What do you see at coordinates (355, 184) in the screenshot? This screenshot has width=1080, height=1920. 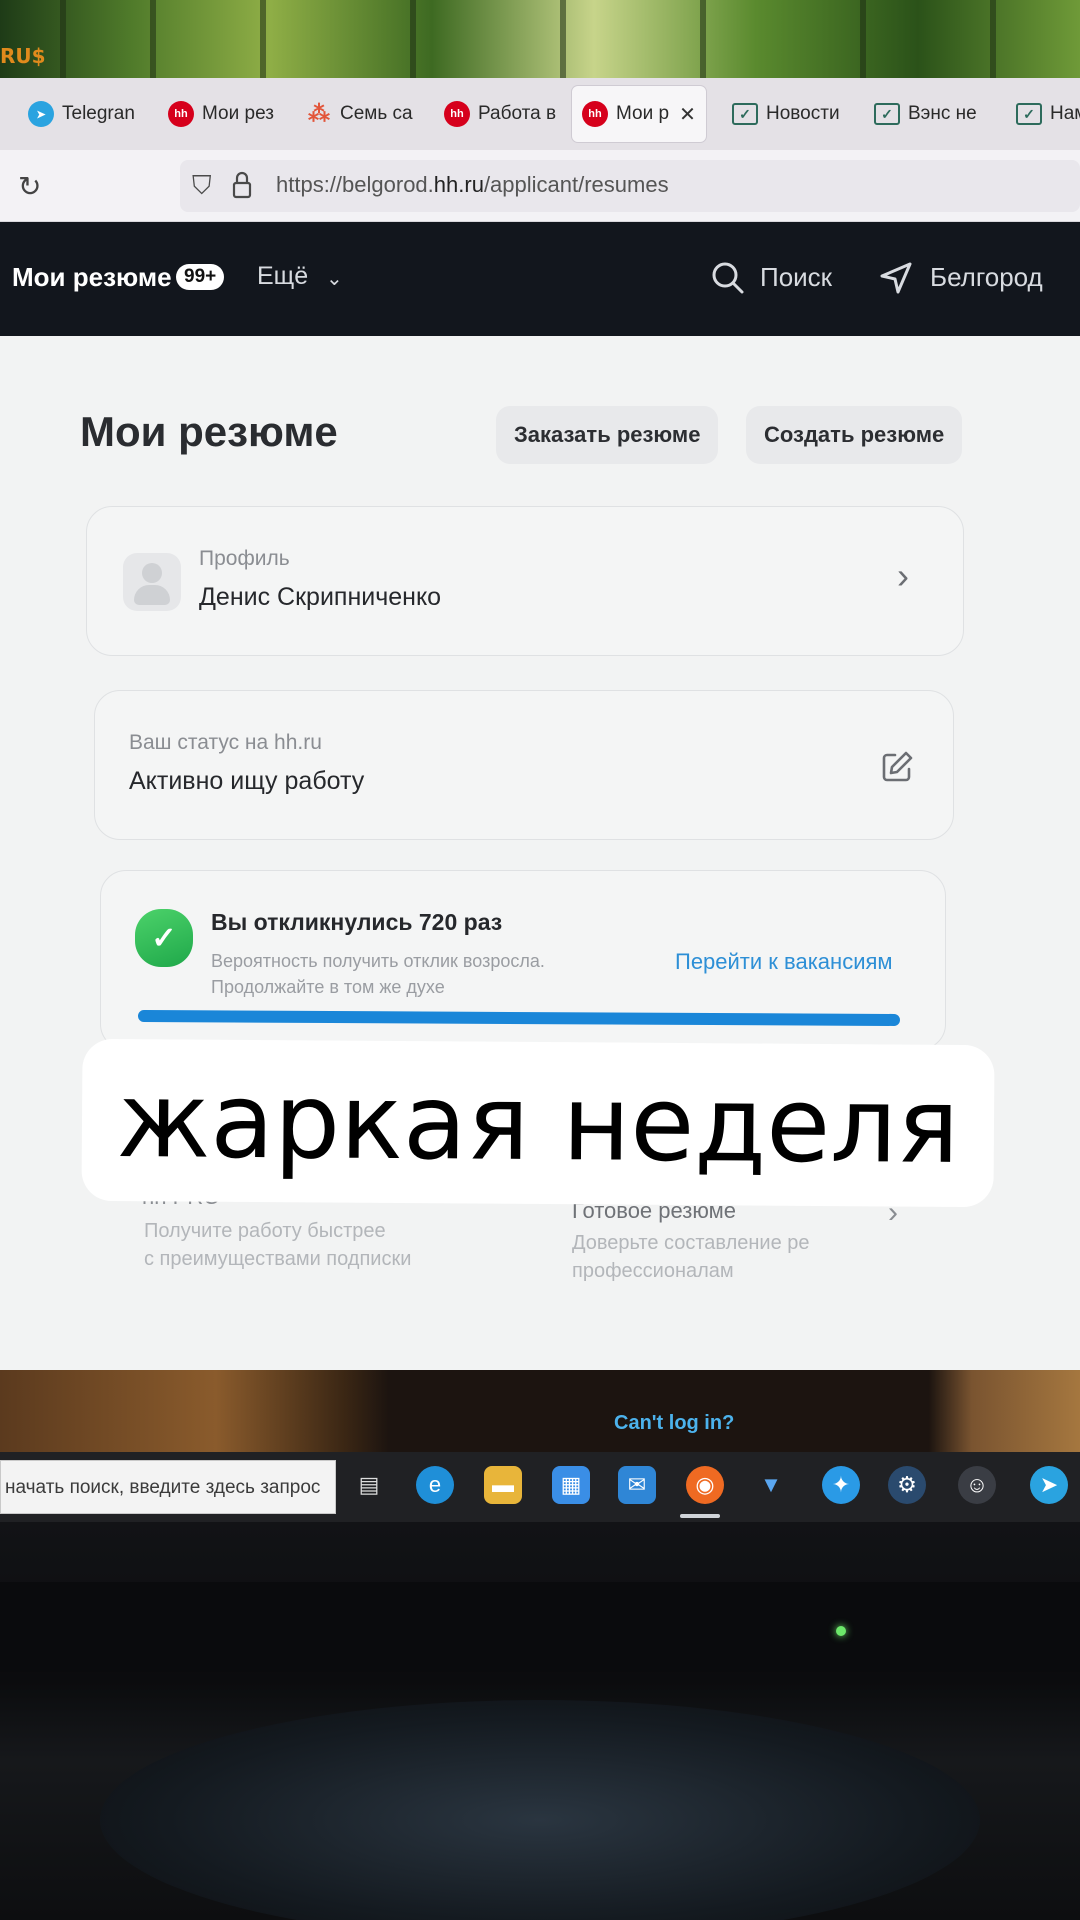 I see `url-prefix: https://belgorod.` at bounding box center [355, 184].